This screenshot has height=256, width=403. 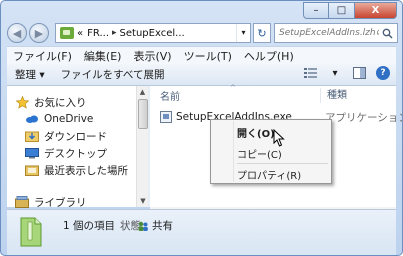 I want to click on context-menu-separator, so click(x=282, y=163).